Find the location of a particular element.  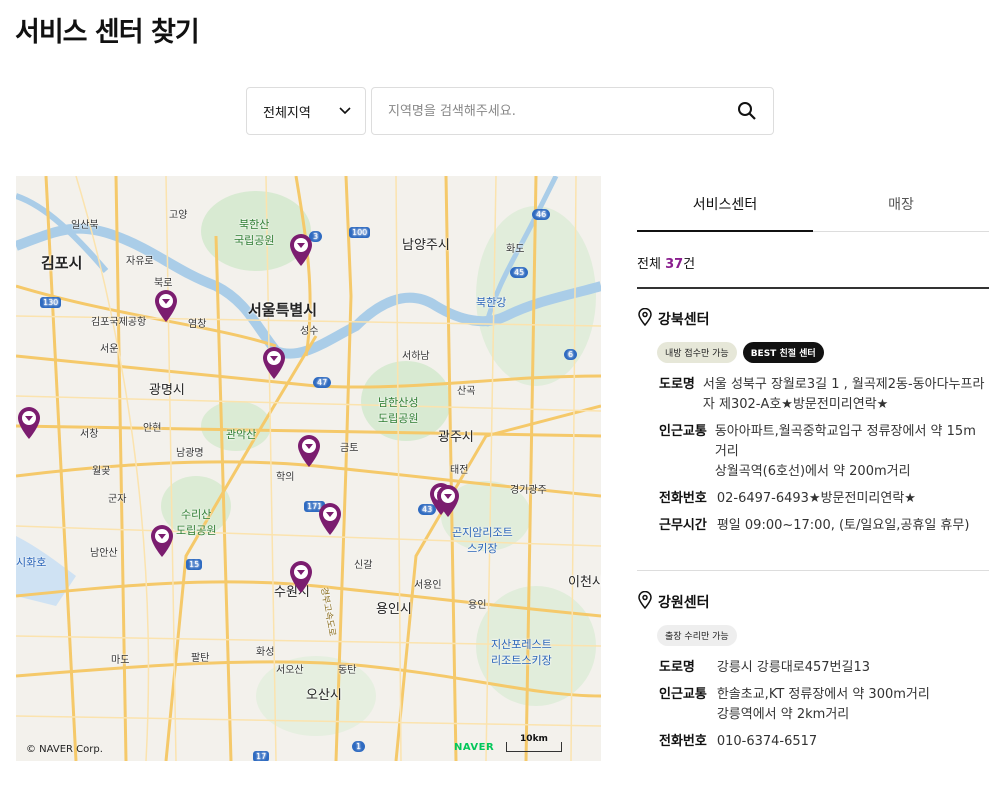

map-label-mado: 마도 is located at coordinates (120, 660).